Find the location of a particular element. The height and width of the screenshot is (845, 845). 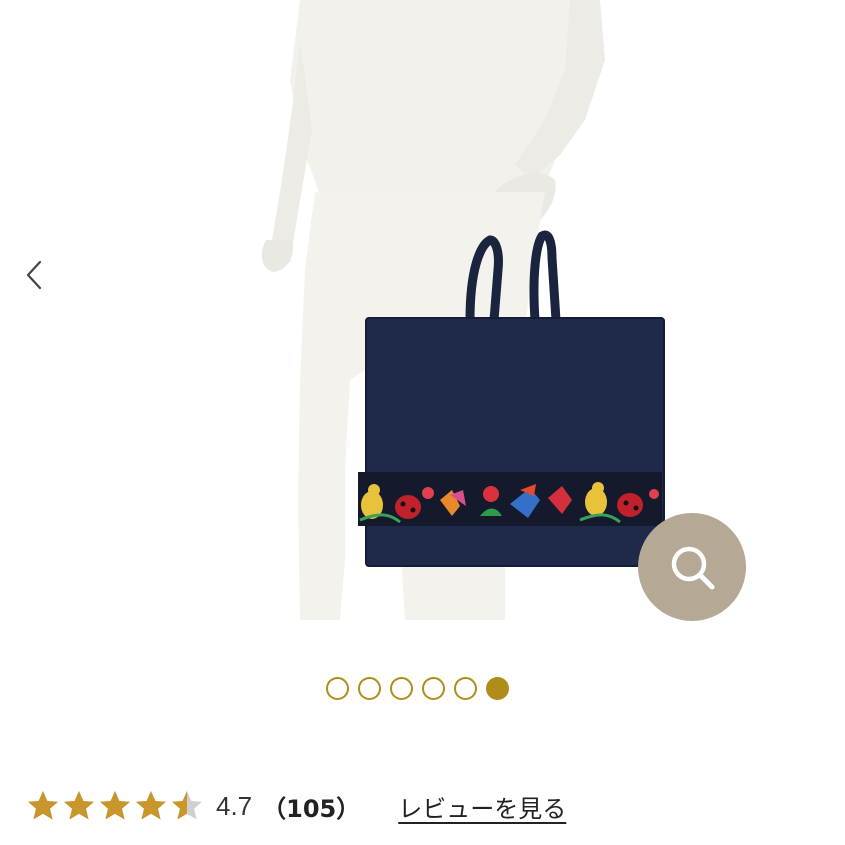

magnifier-icon is located at coordinates (693, 568).